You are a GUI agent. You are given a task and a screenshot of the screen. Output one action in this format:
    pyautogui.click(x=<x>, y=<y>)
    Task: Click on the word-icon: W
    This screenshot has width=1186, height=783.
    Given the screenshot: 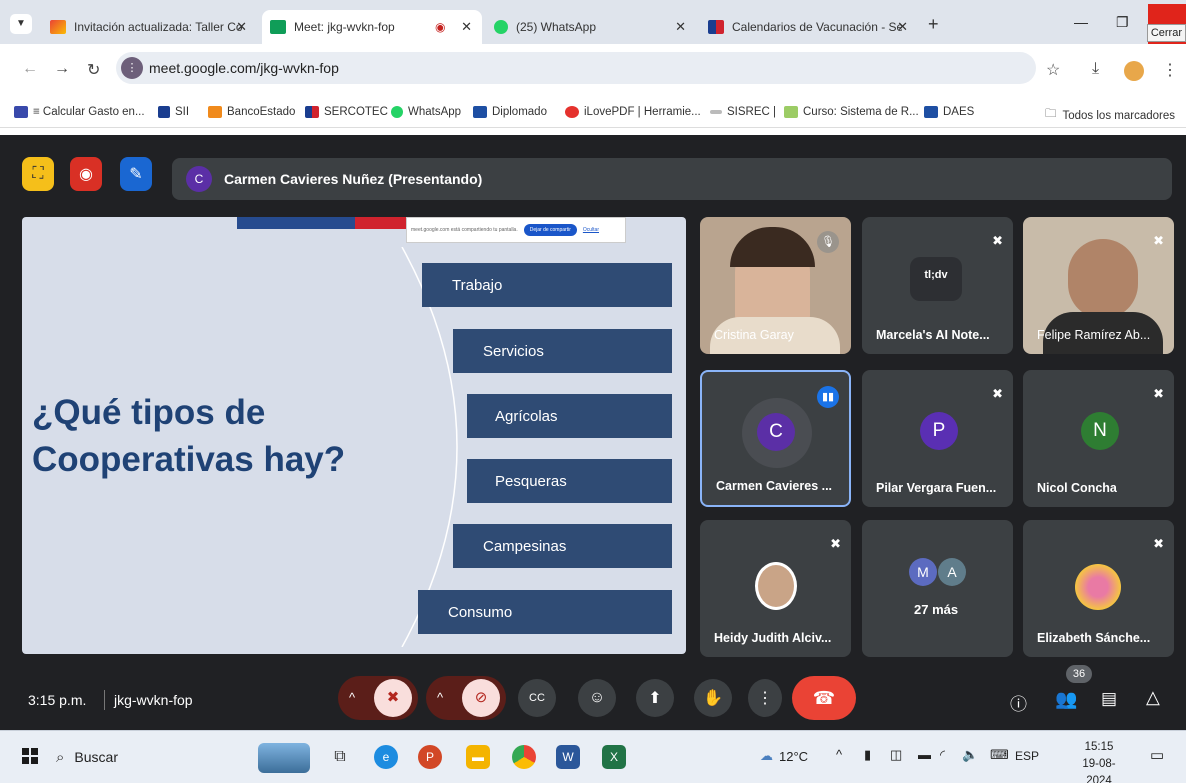 What is the action you would take?
    pyautogui.click(x=568, y=757)
    